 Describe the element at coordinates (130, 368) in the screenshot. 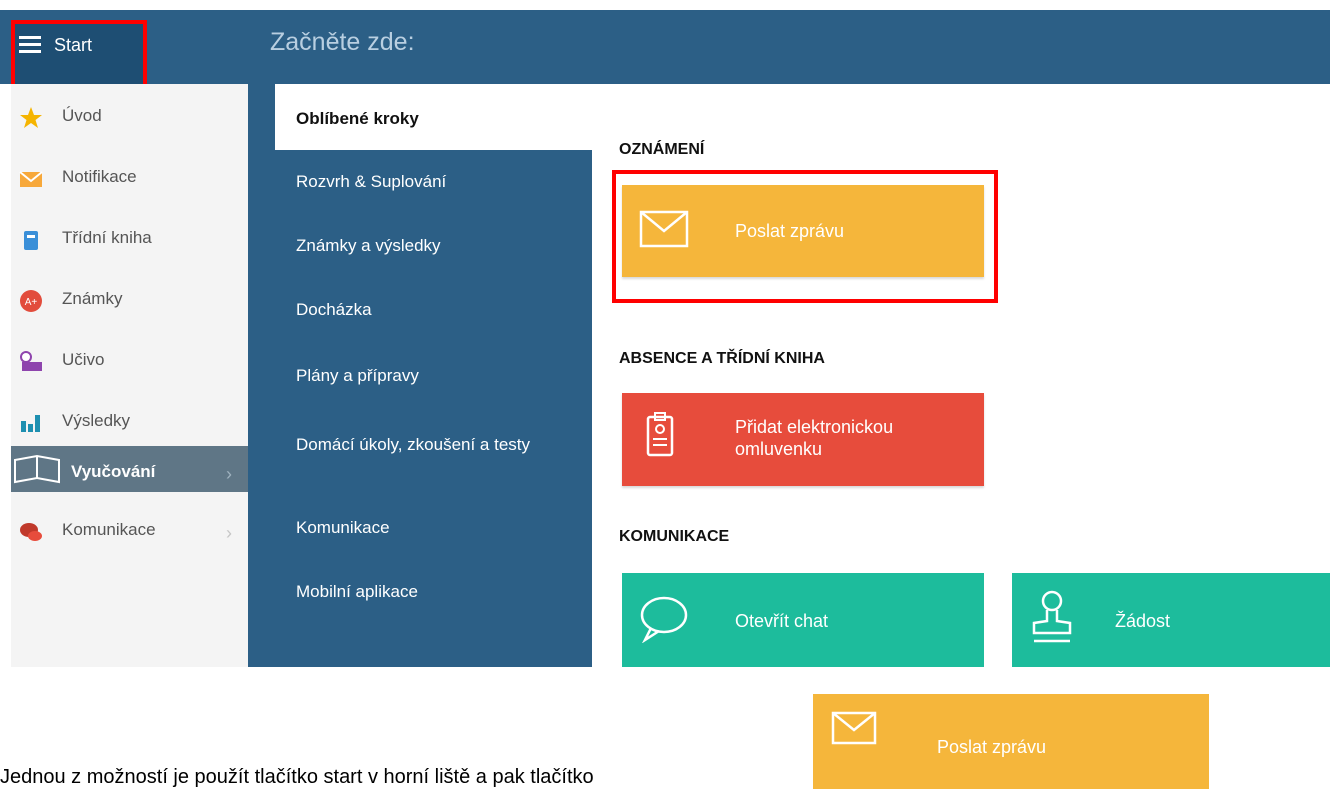

I see `sidebar-item-ucivo: Učivo` at that location.